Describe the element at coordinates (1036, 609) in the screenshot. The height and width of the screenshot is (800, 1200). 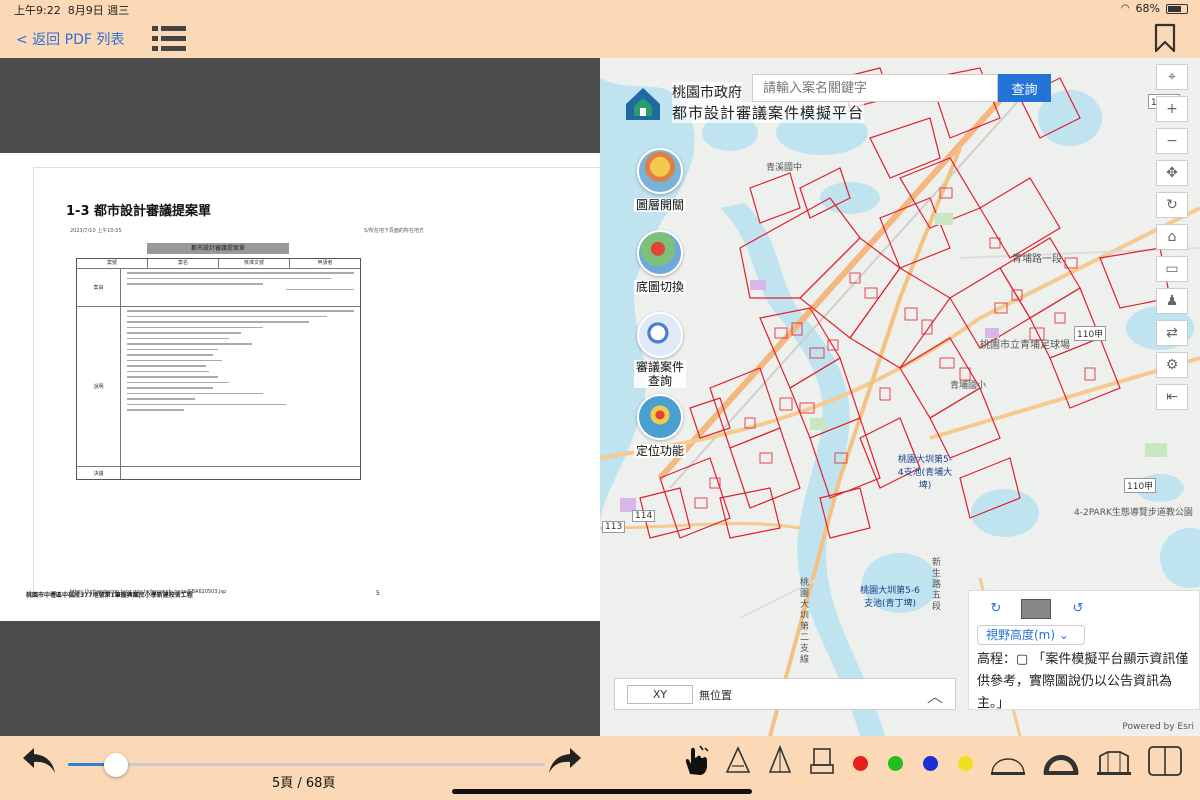
I see `elevation-color-swatch` at that location.